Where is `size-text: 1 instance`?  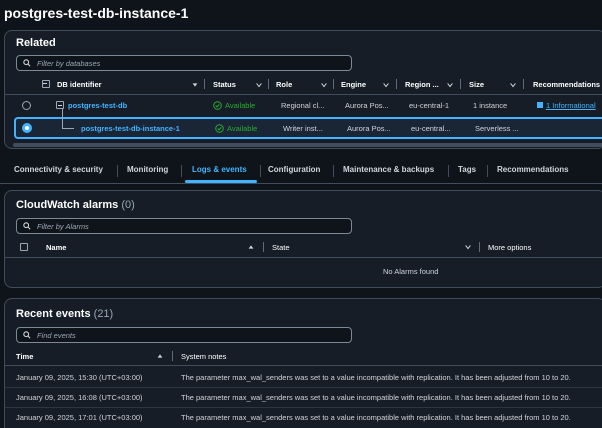
size-text: 1 instance is located at coordinates (490, 105).